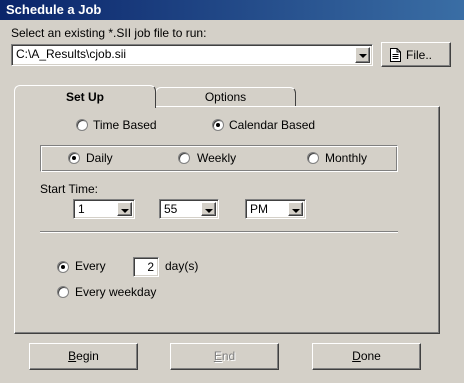  I want to click on hour-dropdown-button, so click(124, 209).